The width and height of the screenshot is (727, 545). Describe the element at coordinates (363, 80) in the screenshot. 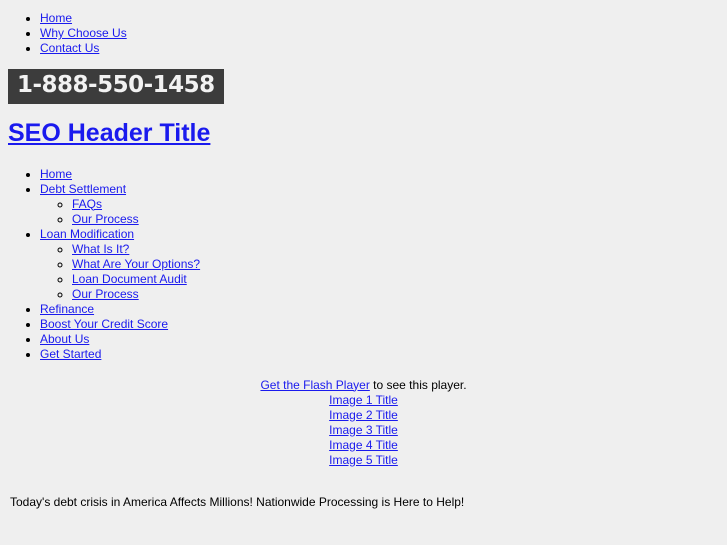

I see `phone-banner-container: 1-888-550-1458` at that location.